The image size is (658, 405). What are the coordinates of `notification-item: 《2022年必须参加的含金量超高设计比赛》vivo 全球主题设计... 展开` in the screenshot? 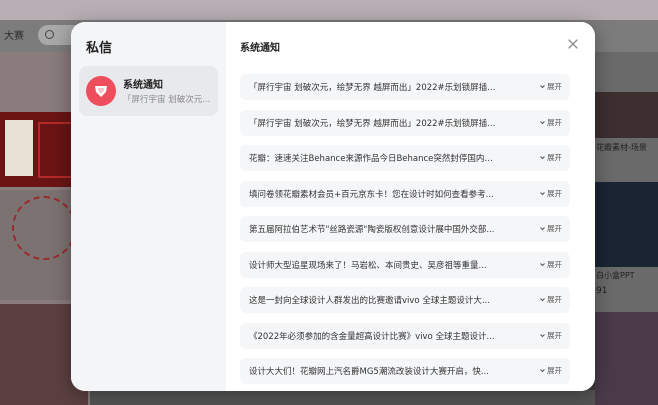 It's located at (405, 335).